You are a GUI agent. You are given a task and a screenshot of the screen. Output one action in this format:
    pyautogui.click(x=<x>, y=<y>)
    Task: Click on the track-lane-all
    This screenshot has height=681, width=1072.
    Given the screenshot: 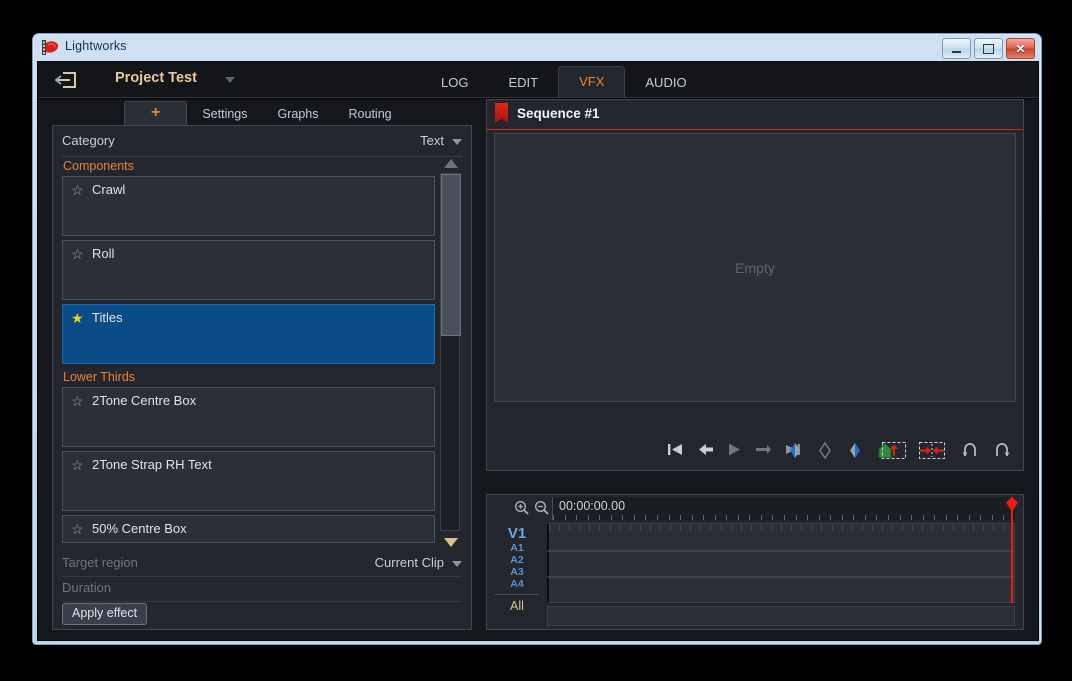 What is the action you would take?
    pyautogui.click(x=781, y=616)
    